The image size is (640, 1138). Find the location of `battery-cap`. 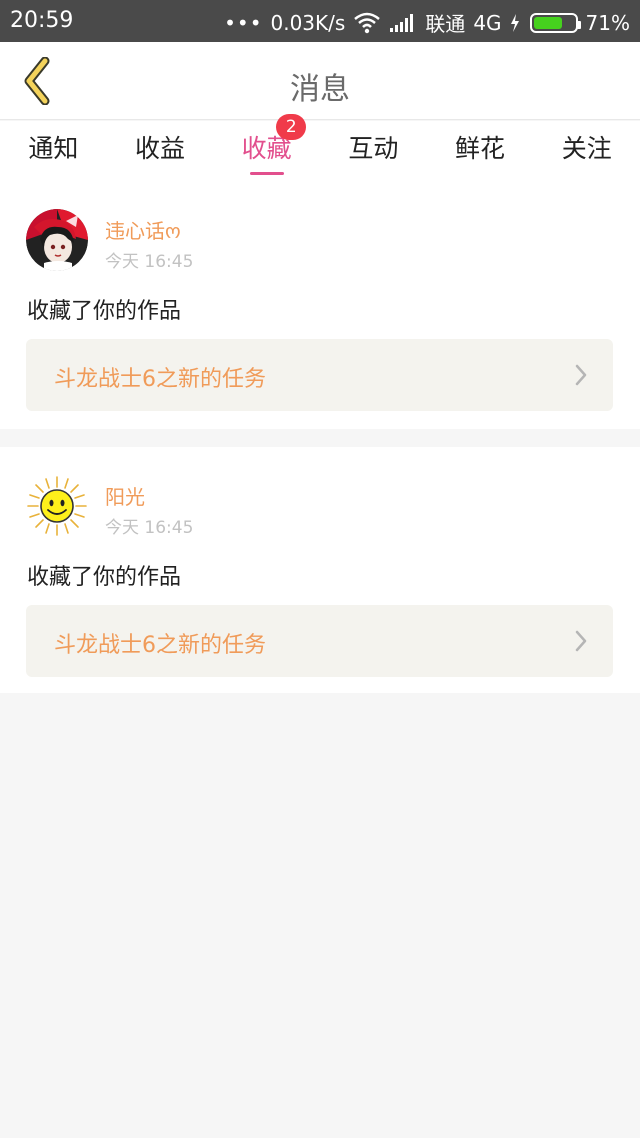

battery-cap is located at coordinates (578, 24).